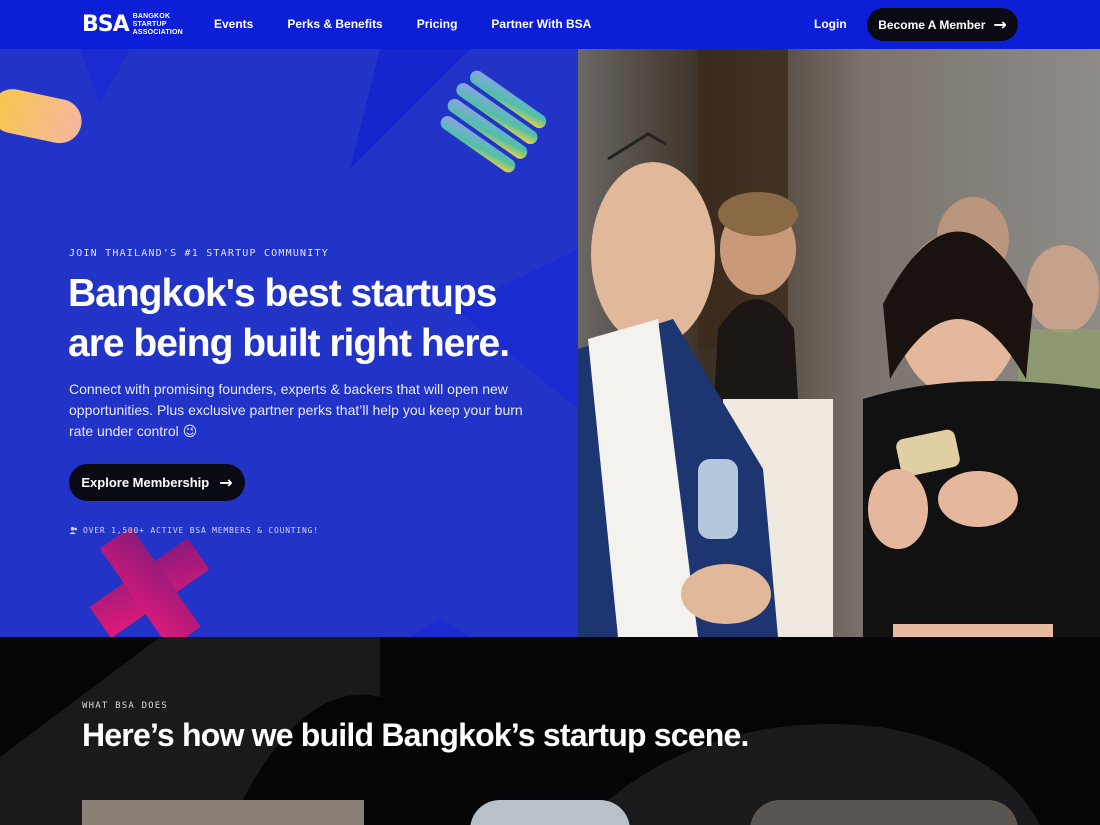 The height and width of the screenshot is (825, 1100). Describe the element at coordinates (149, 582) in the screenshot. I see `decorative-cross-shape` at that location.